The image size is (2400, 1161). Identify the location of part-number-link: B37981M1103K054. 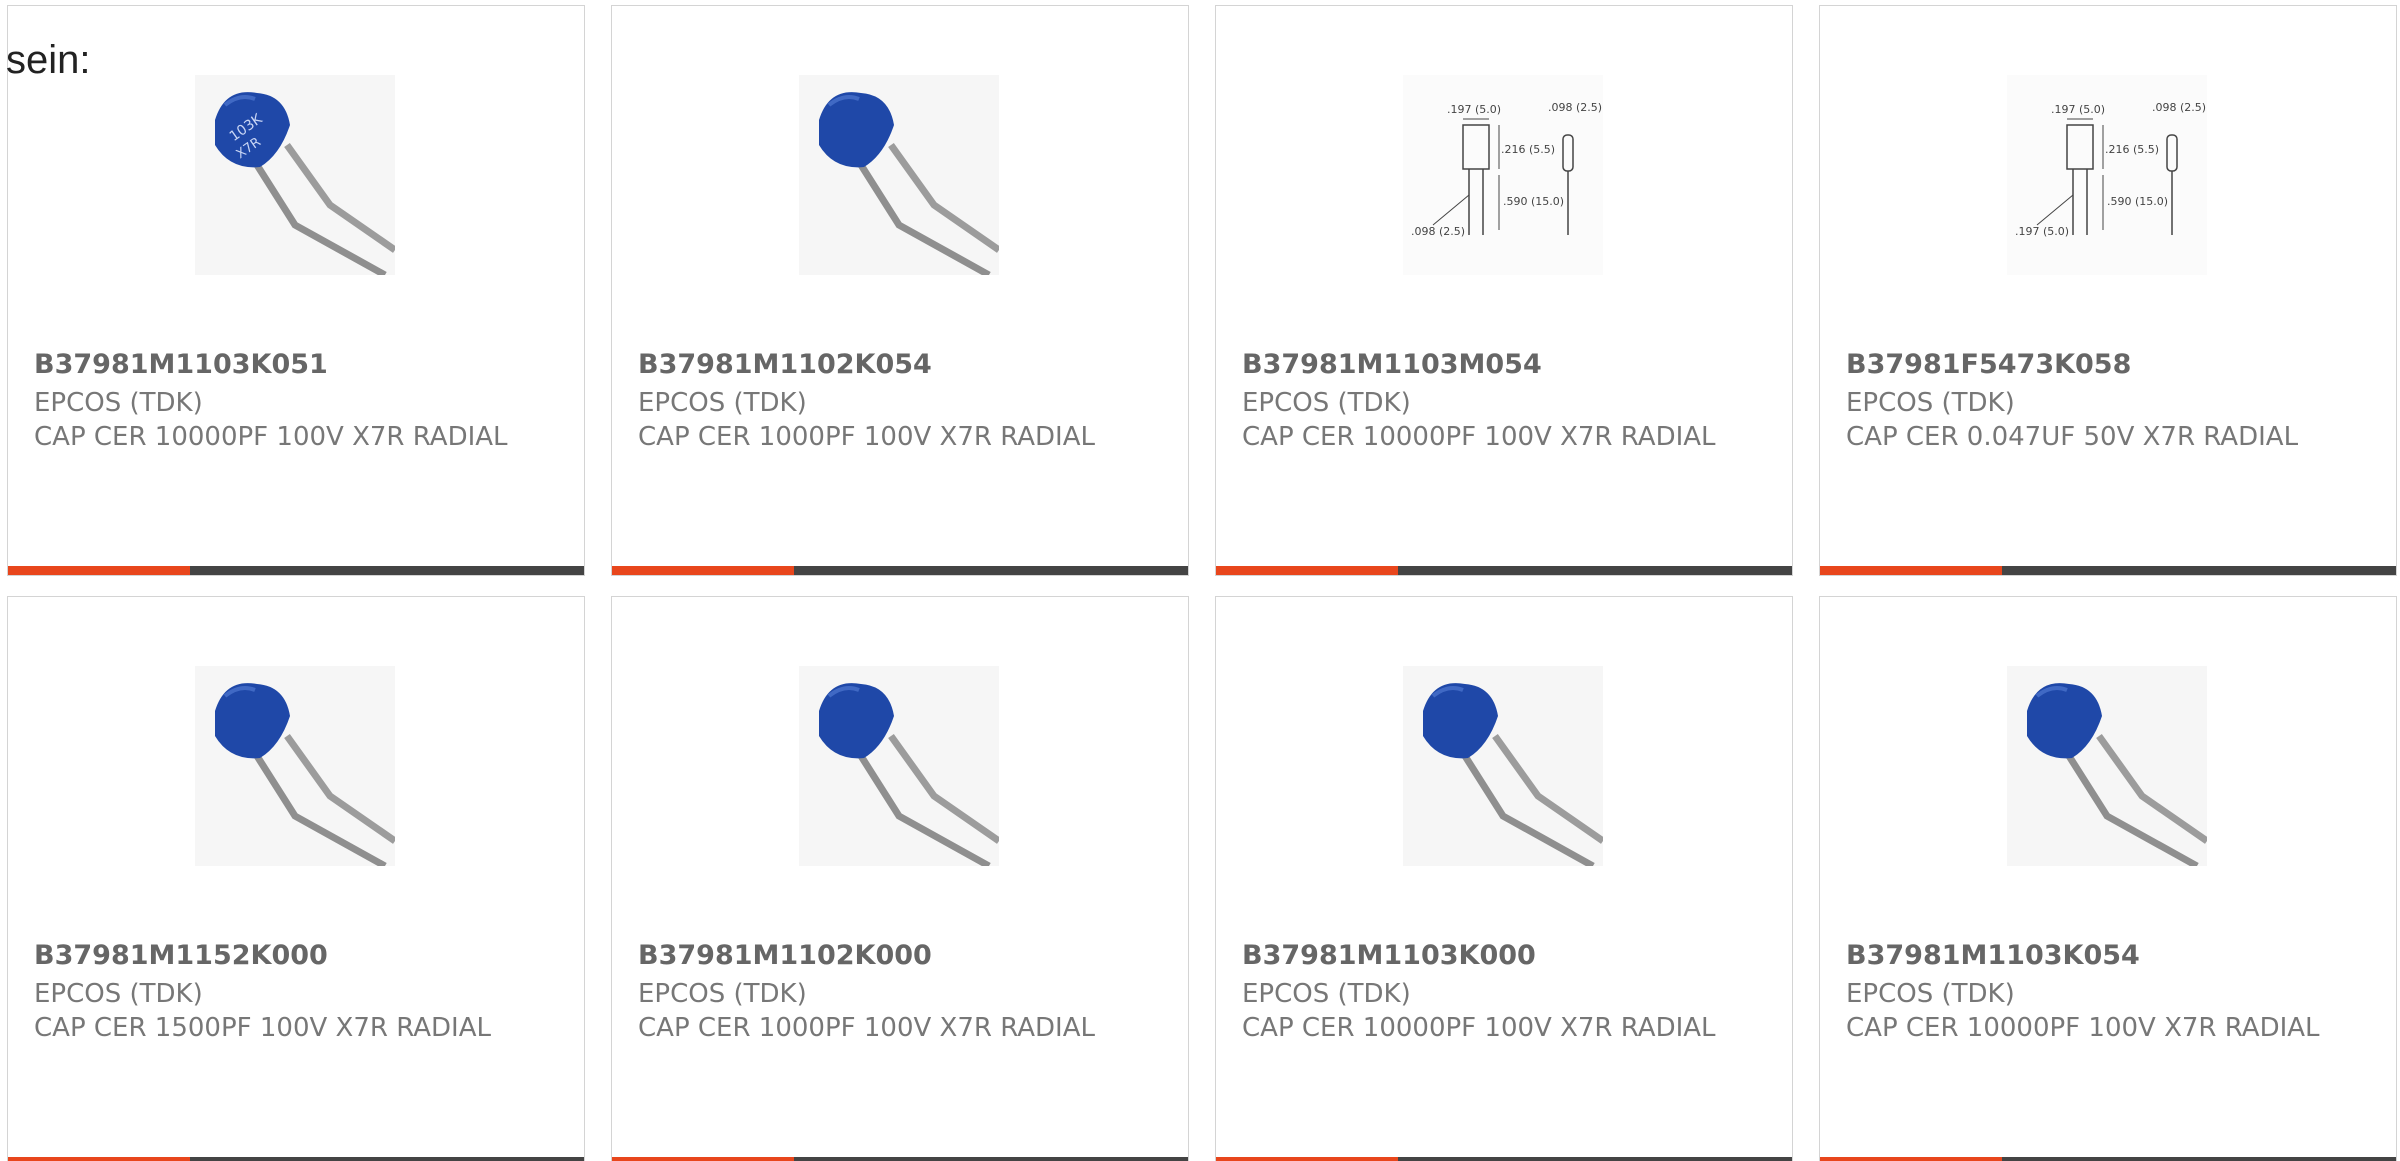
(1993, 955).